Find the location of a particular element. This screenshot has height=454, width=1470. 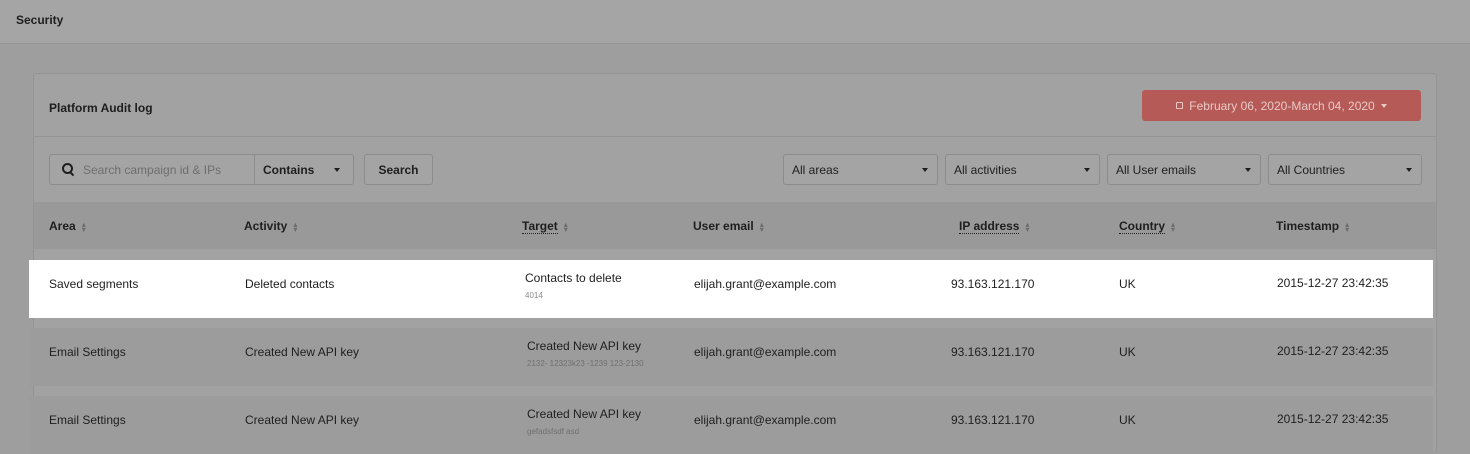

areas-filter: All areas is located at coordinates (860, 169).